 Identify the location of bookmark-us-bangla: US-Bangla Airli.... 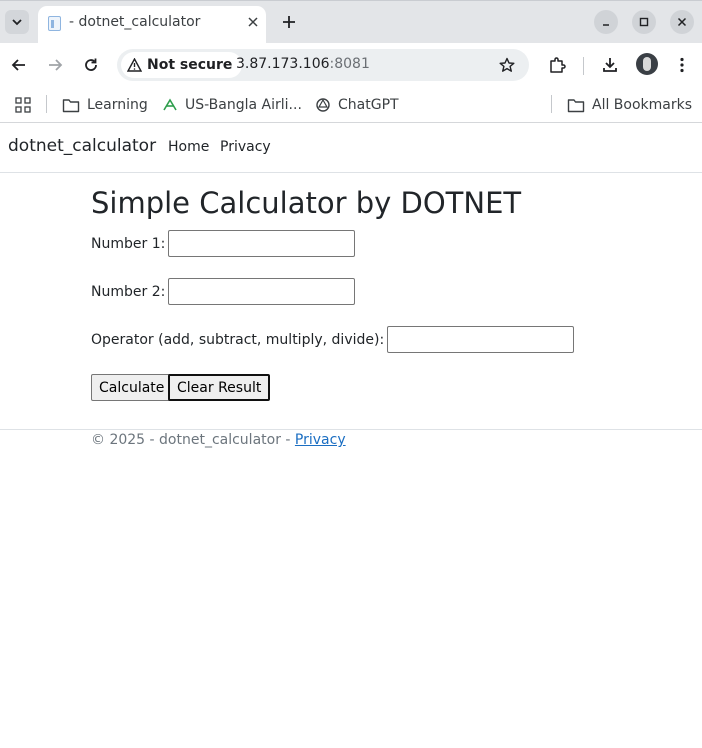
(232, 105).